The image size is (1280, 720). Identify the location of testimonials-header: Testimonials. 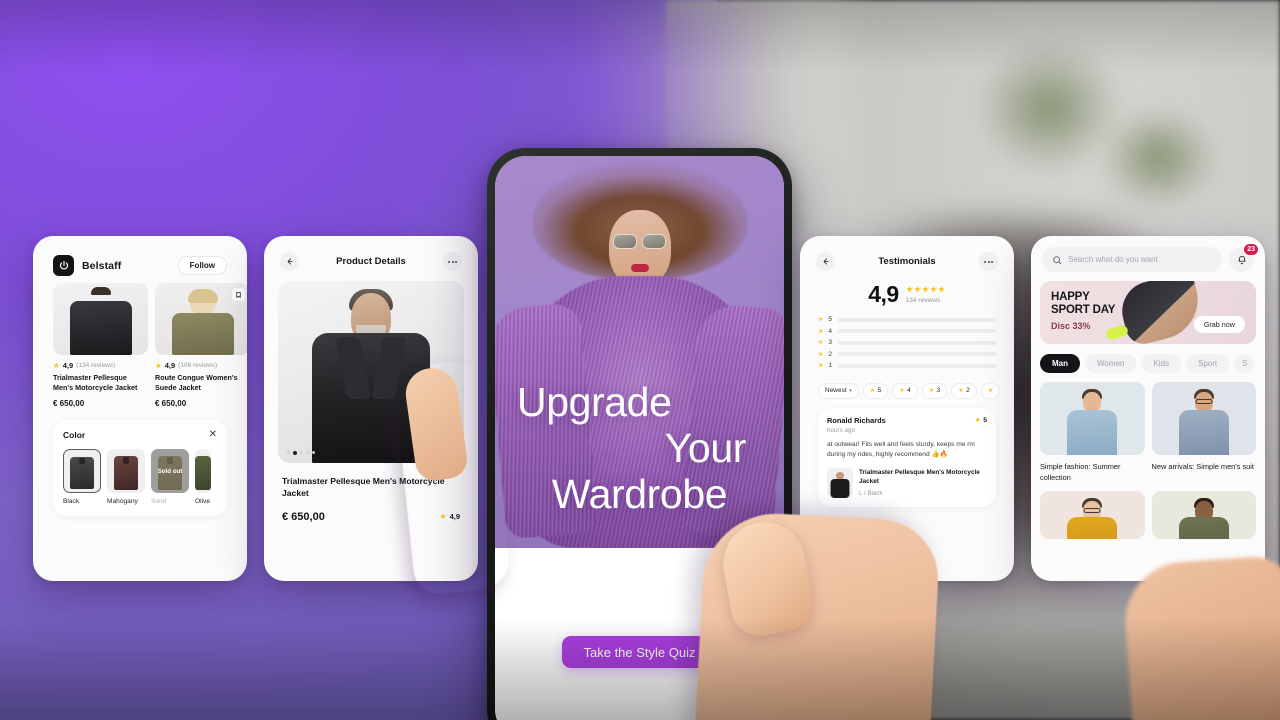
(907, 262).